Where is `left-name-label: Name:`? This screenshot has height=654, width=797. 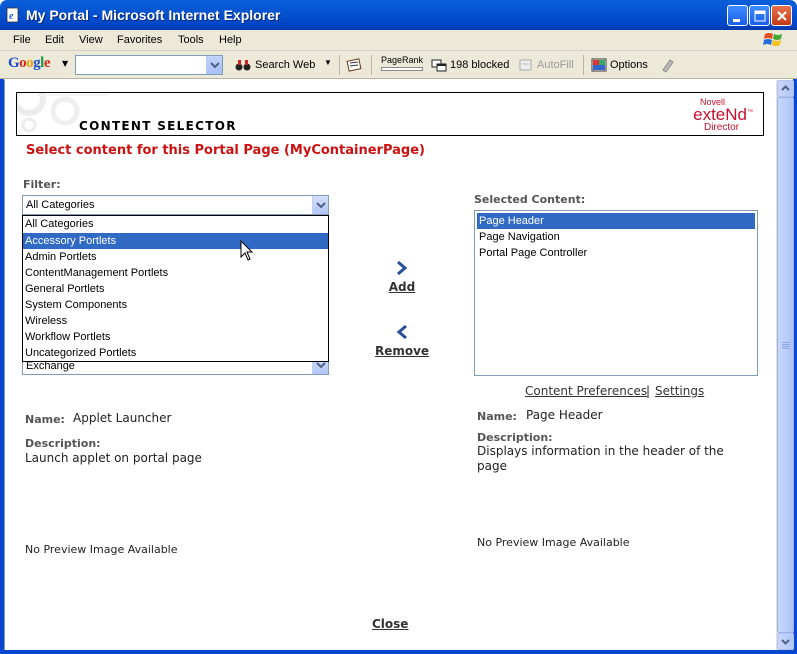
left-name-label: Name: is located at coordinates (45, 419).